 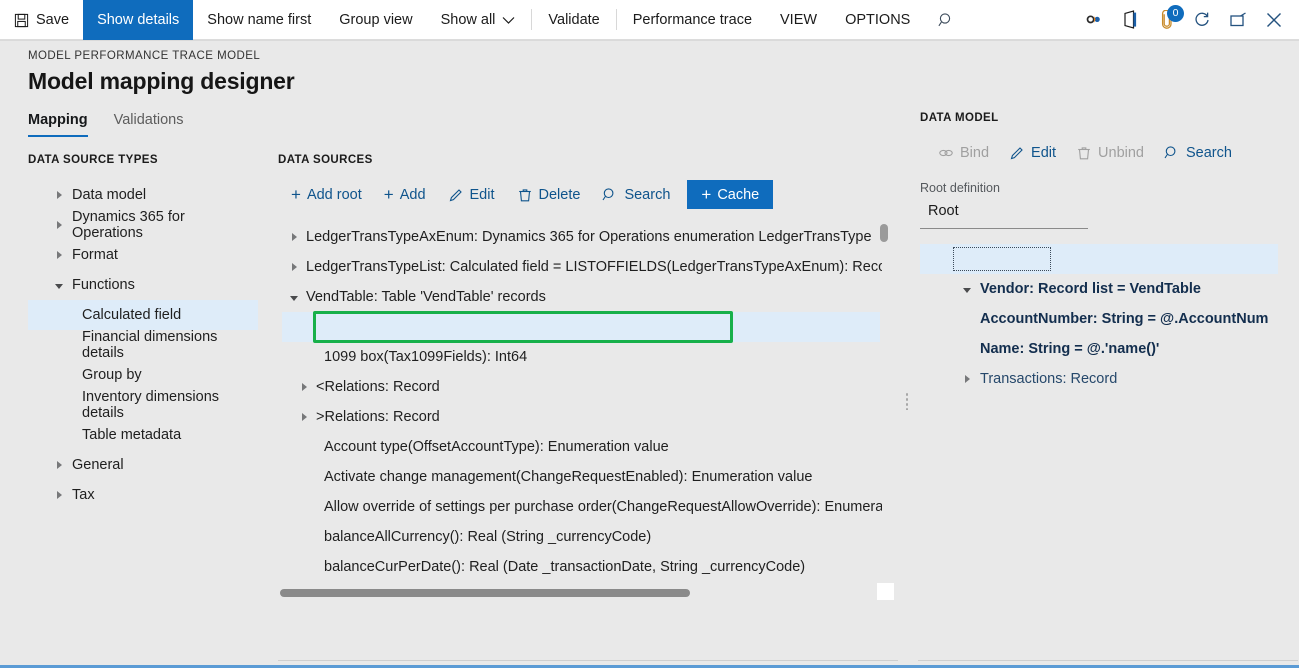 I want to click on bottom-divider-right, so click(x=1108, y=660).